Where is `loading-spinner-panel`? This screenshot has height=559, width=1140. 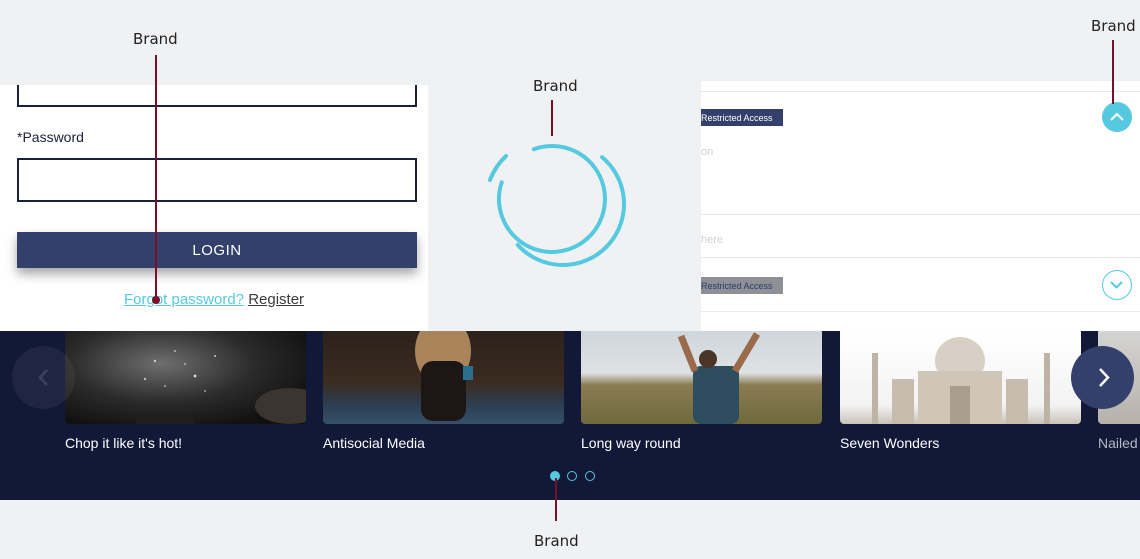 loading-spinner-panel is located at coordinates (564, 165).